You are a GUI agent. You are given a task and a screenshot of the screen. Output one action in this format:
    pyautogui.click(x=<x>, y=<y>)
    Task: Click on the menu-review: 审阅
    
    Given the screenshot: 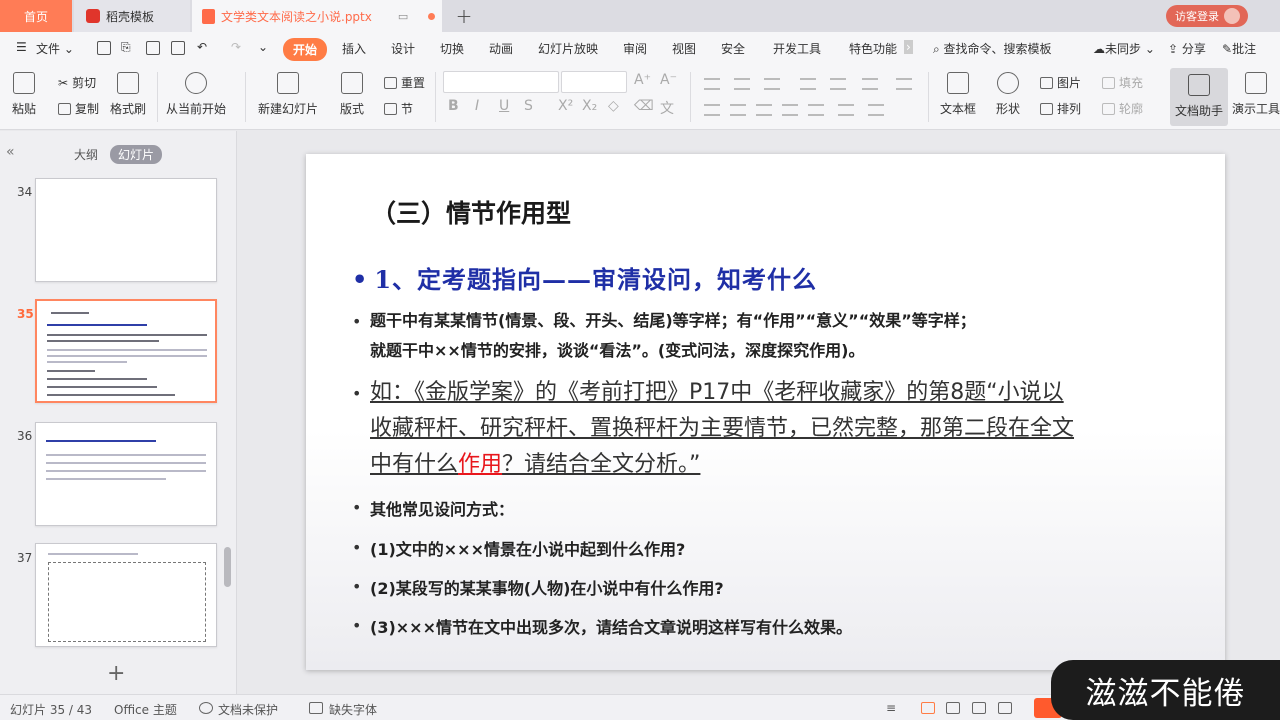 What is the action you would take?
    pyautogui.click(x=635, y=48)
    